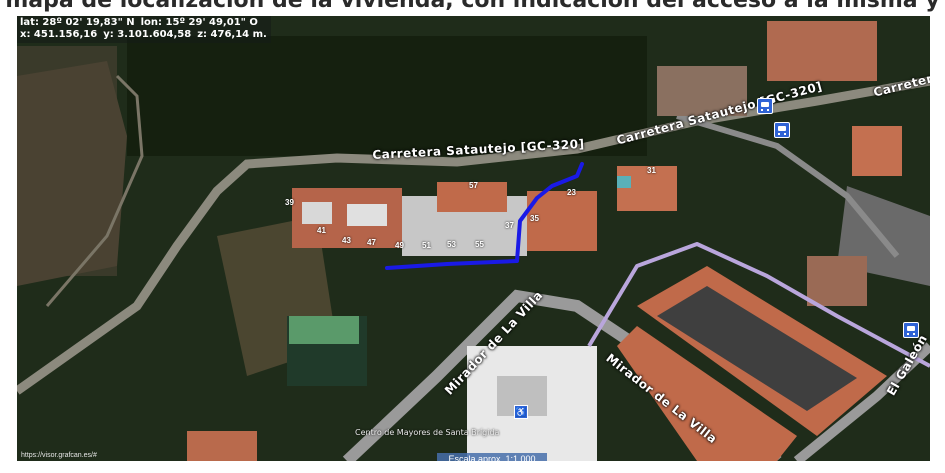  Describe the element at coordinates (492, 457) in the screenshot. I see `scale-indicator: Escala aprox. 1:1.000` at that location.